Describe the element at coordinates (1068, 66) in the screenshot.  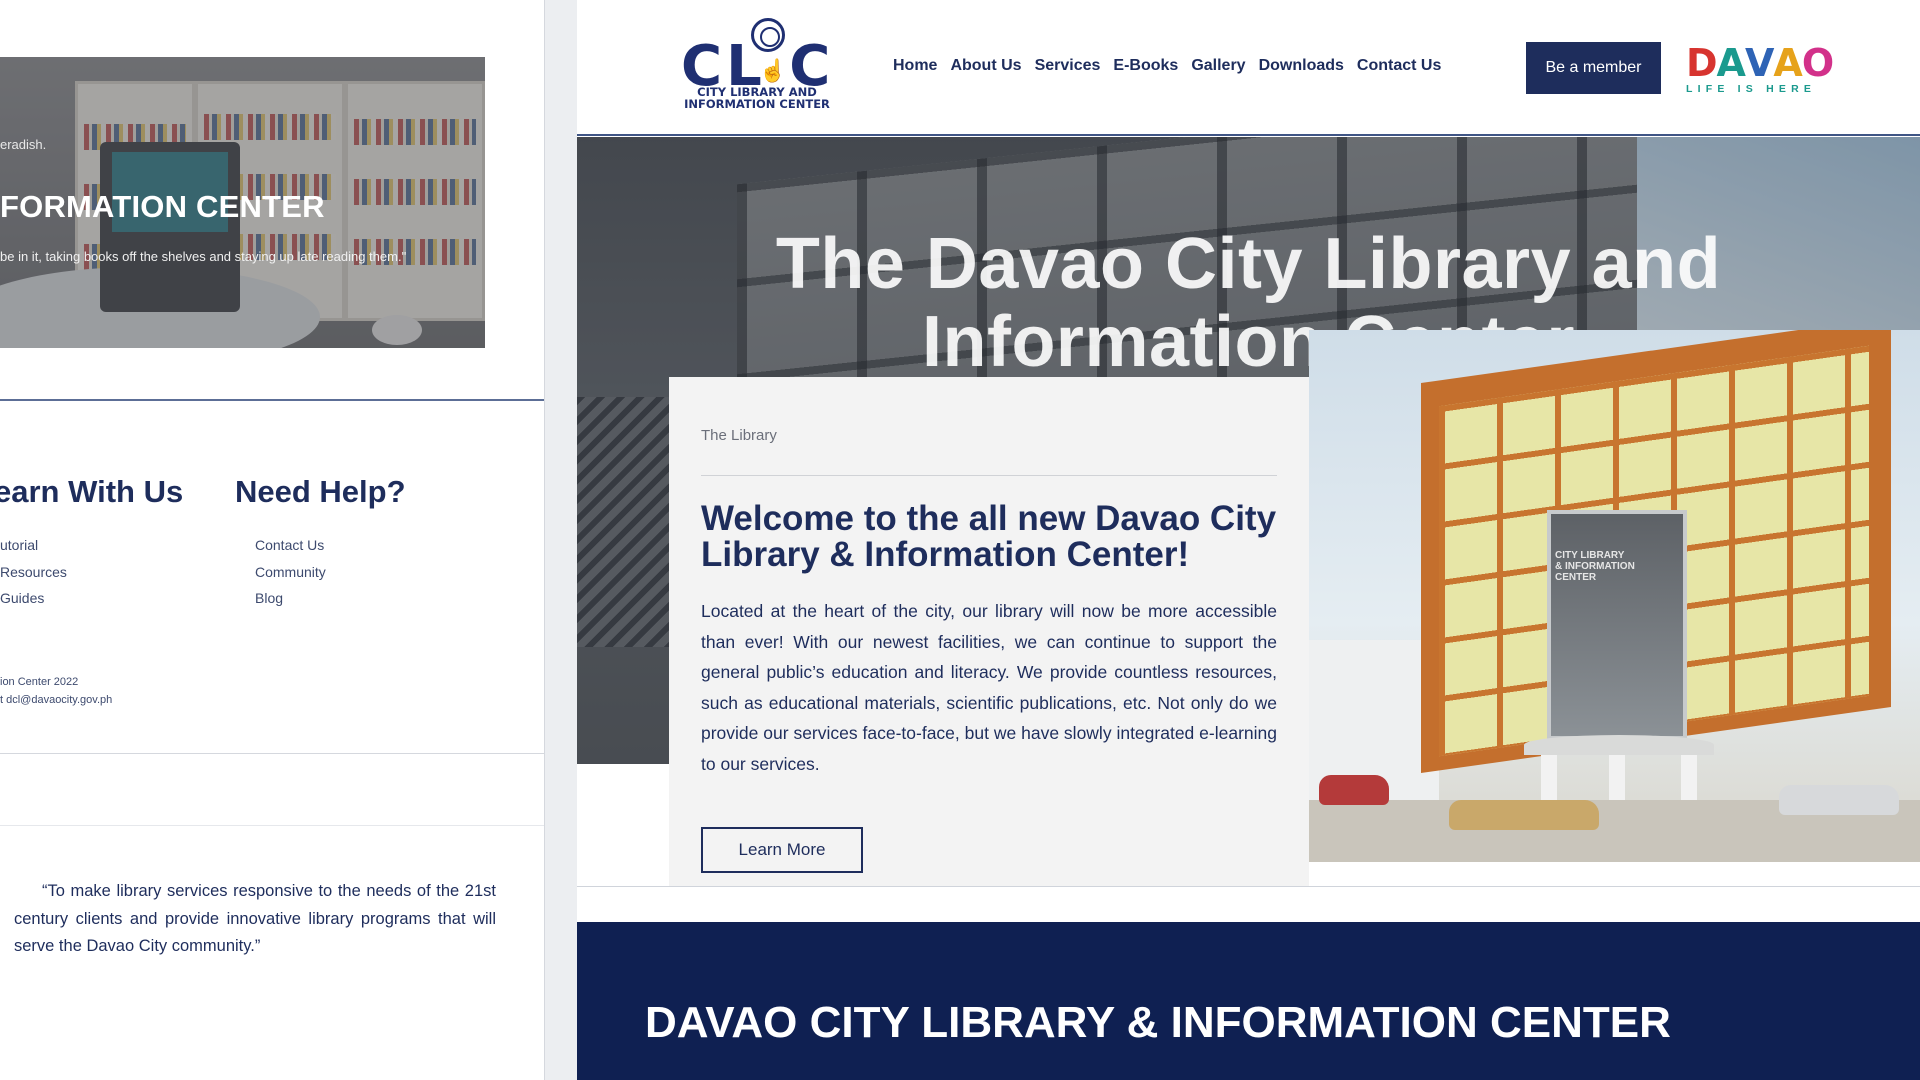
I see `nav-services: Services` at that location.